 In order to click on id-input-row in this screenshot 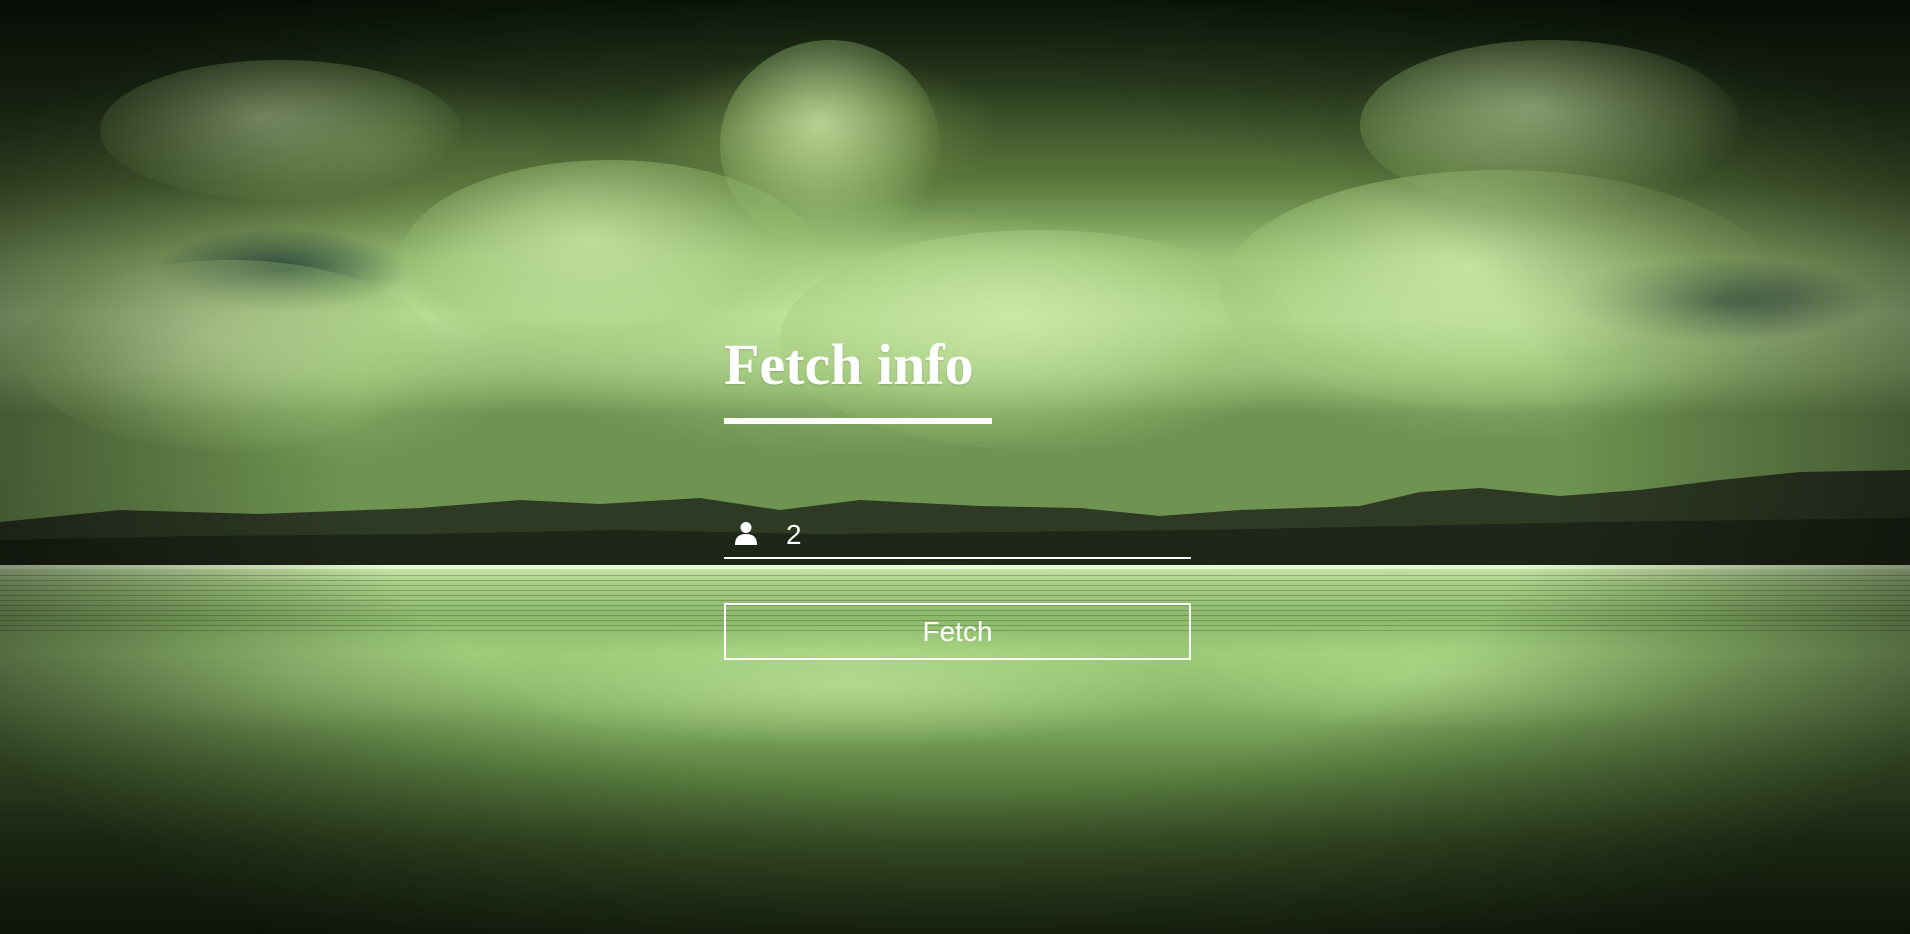, I will do `click(957, 538)`.